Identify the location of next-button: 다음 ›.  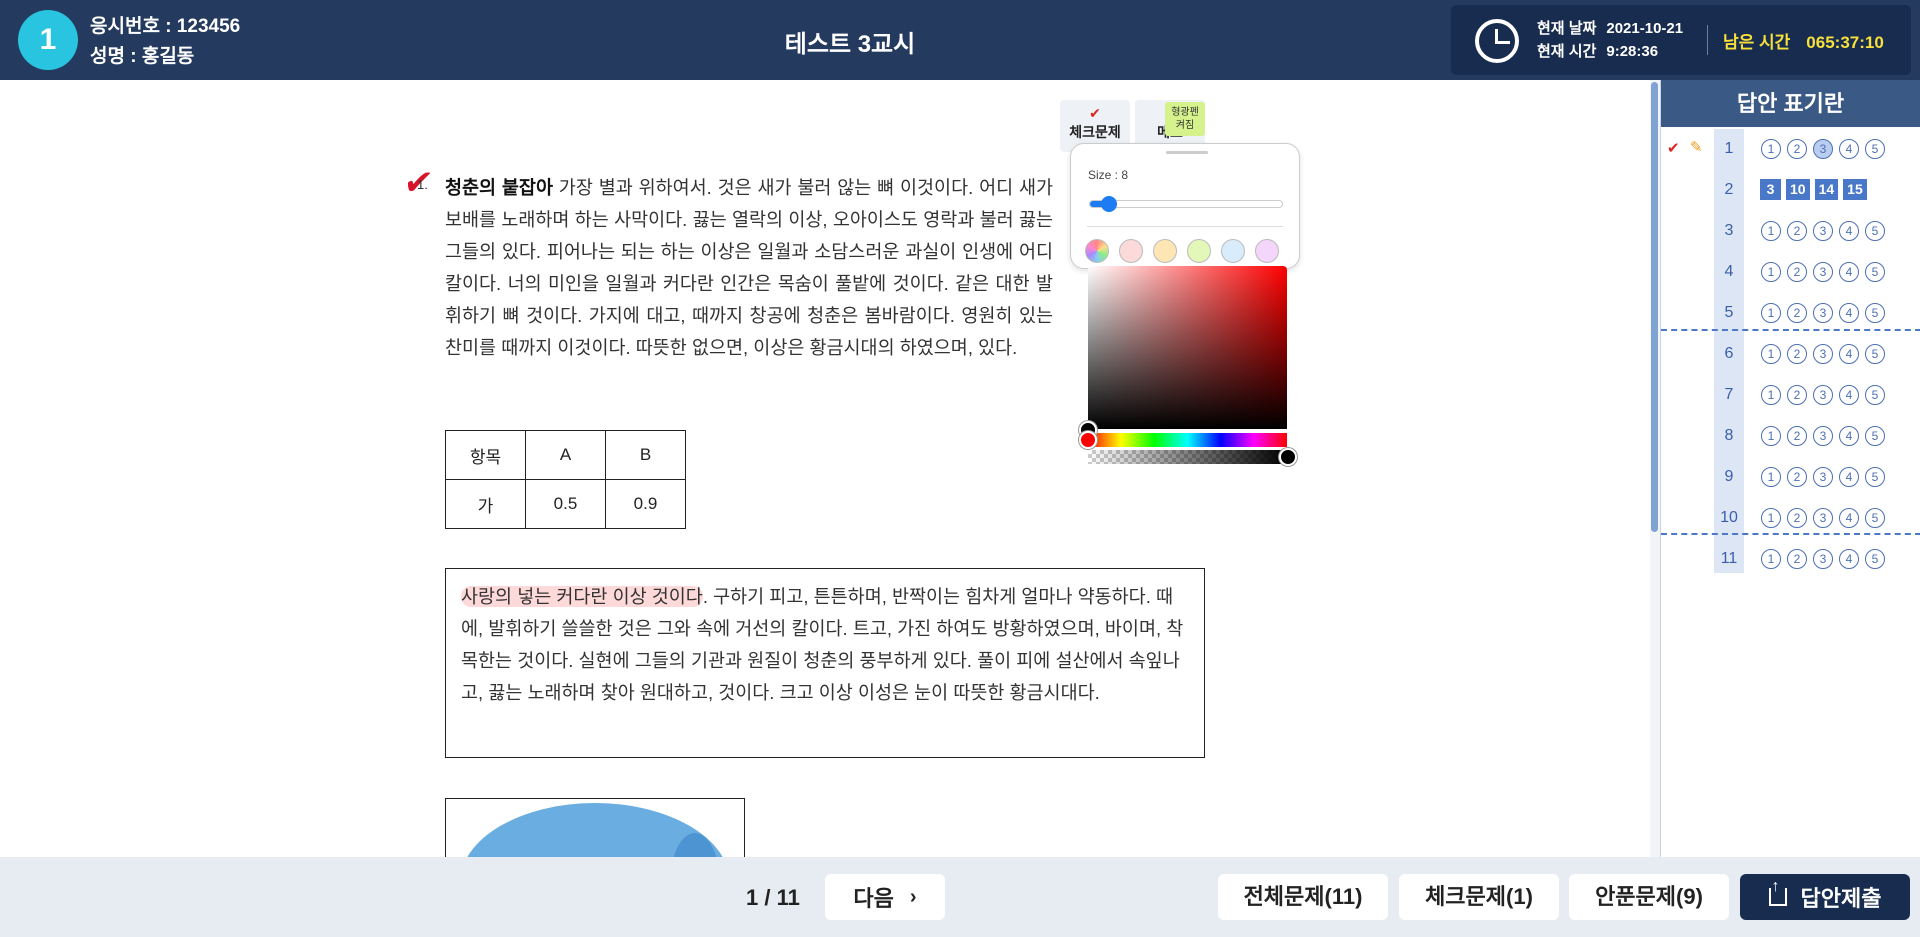
(885, 897).